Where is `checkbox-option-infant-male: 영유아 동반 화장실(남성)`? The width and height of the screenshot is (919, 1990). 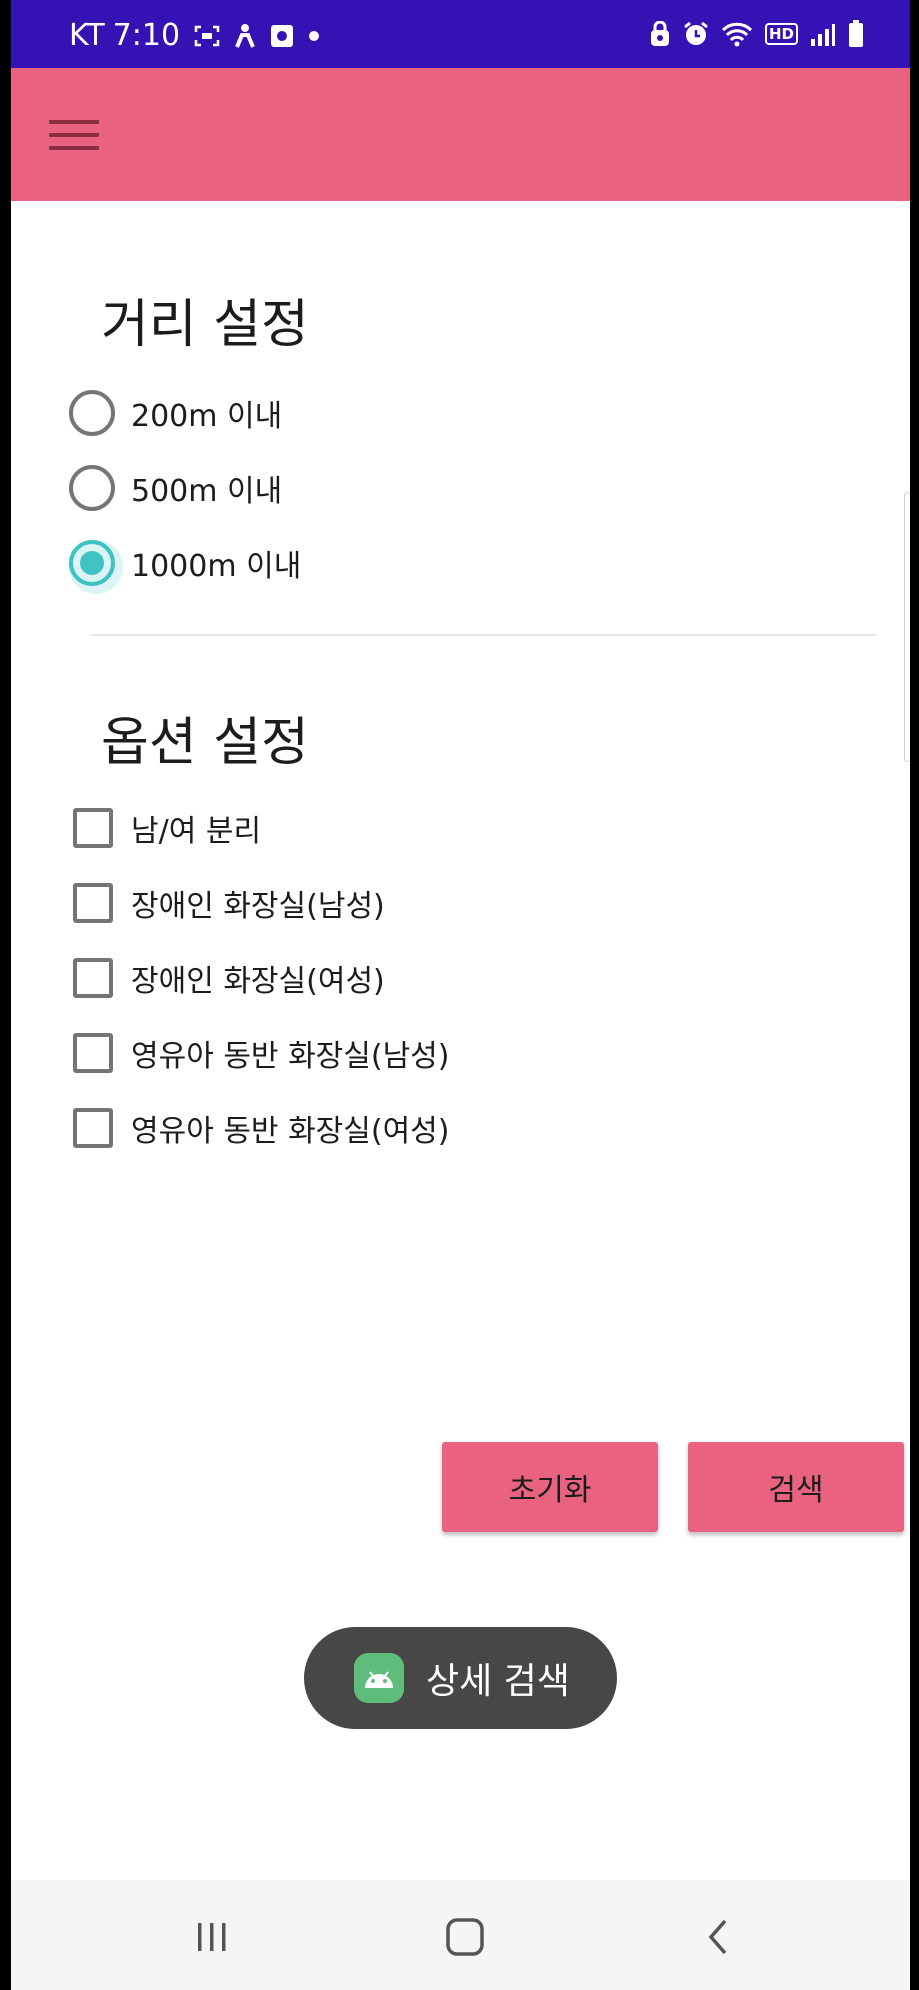
checkbox-option-infant-male: 영유아 동반 화장실(남성) is located at coordinates (261, 1053).